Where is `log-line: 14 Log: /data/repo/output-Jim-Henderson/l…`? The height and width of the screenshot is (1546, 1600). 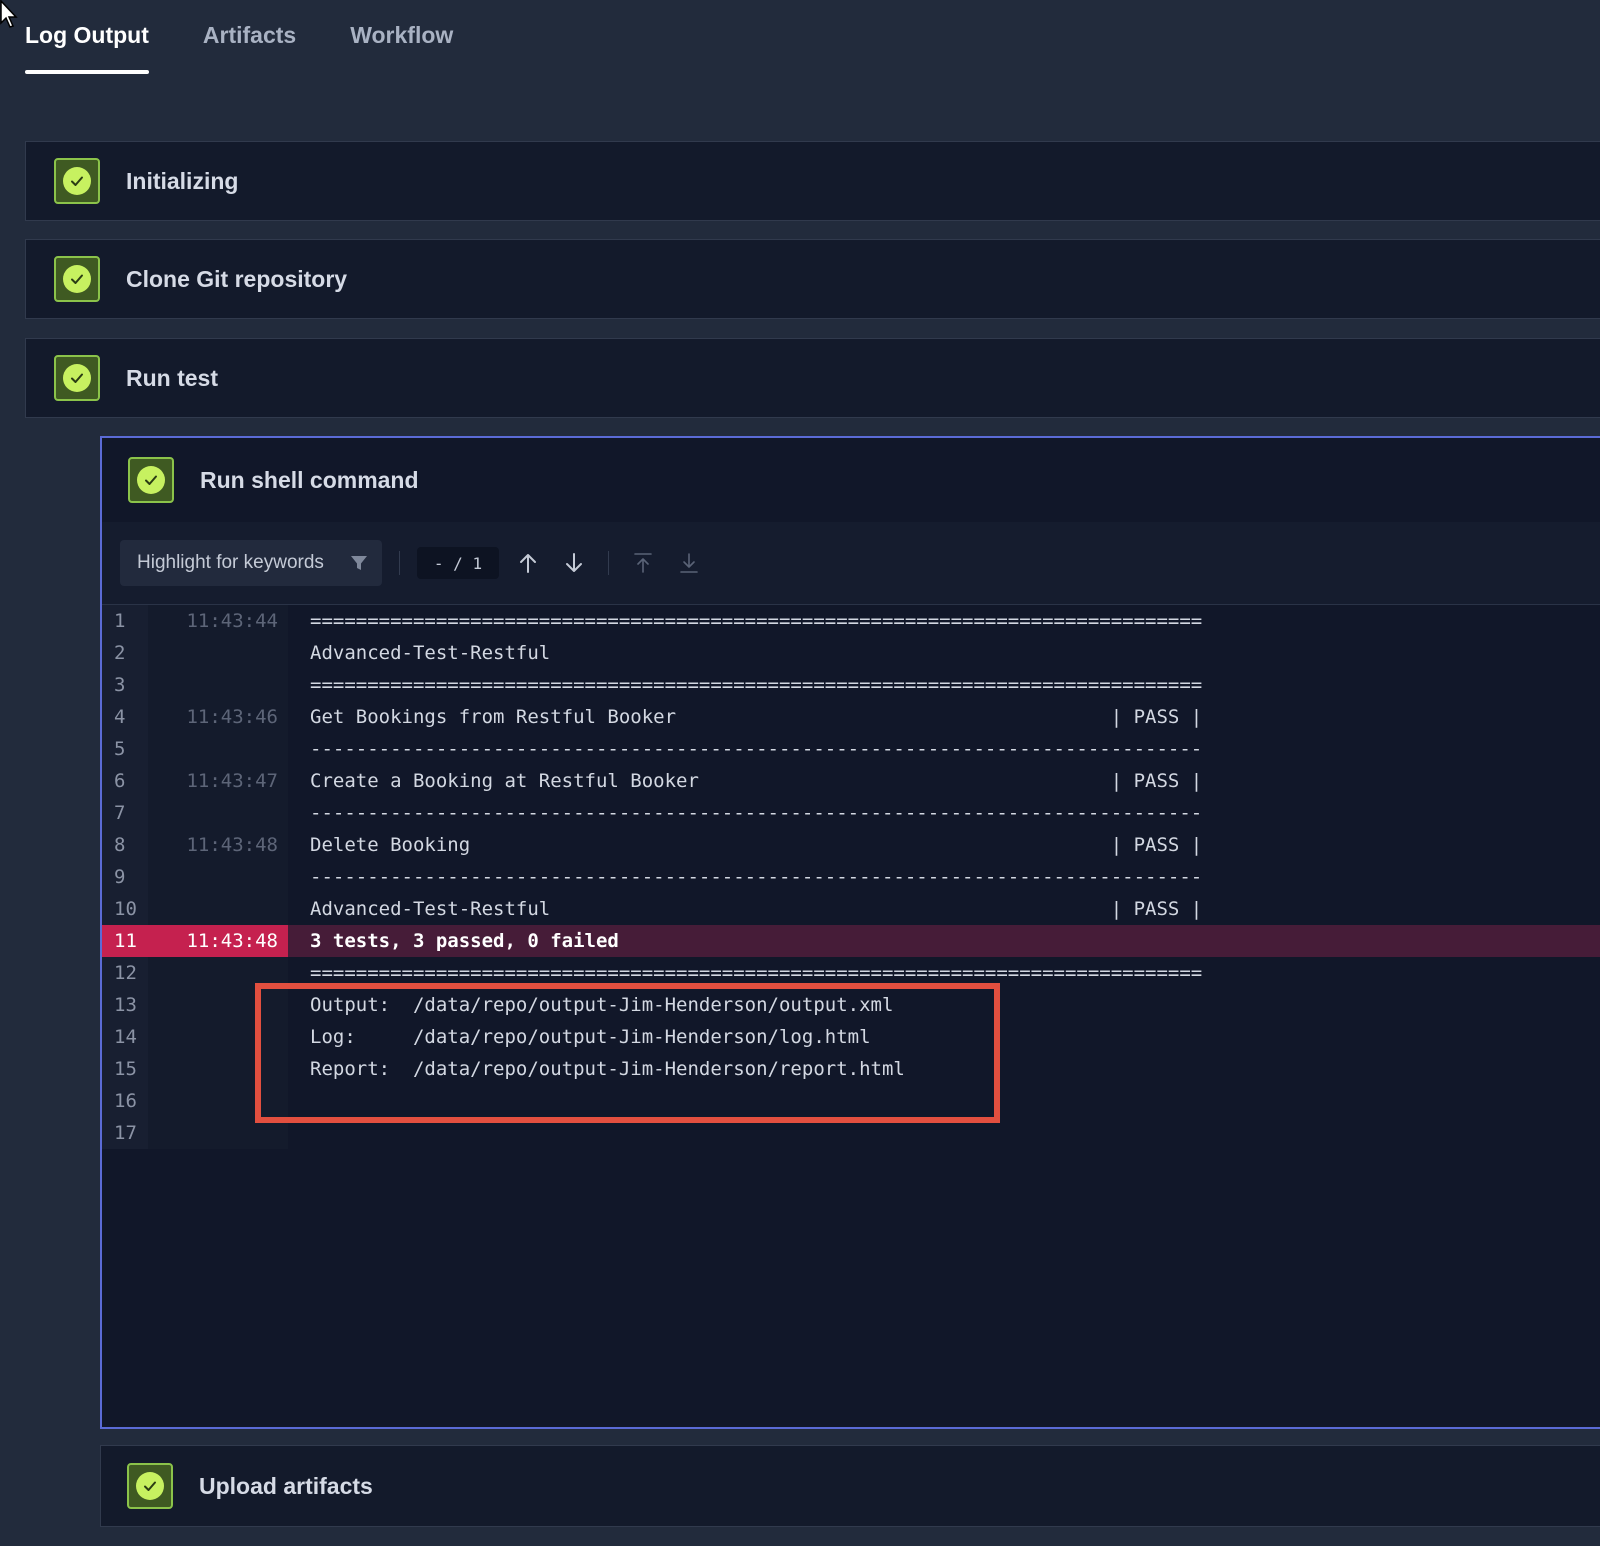 log-line: 14 Log: /data/repo/output-Jim-Henderson/l… is located at coordinates (851, 1037).